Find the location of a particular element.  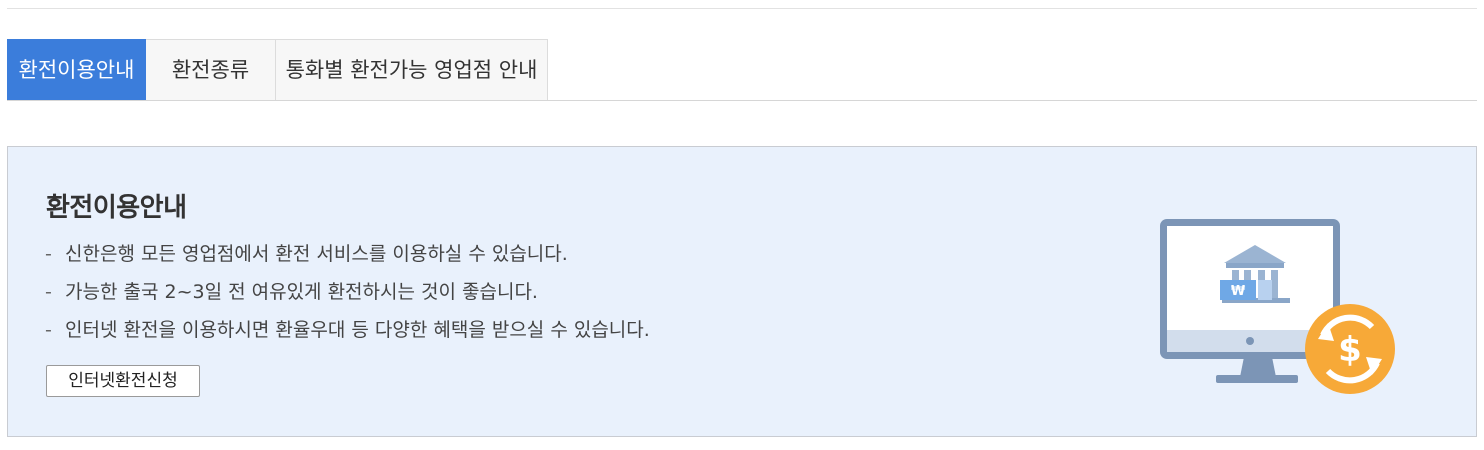

list-item: - 가능한 출국 2~3일 전 여유있게 환전하시는 것이 좋습니다. is located at coordinates (347, 300).